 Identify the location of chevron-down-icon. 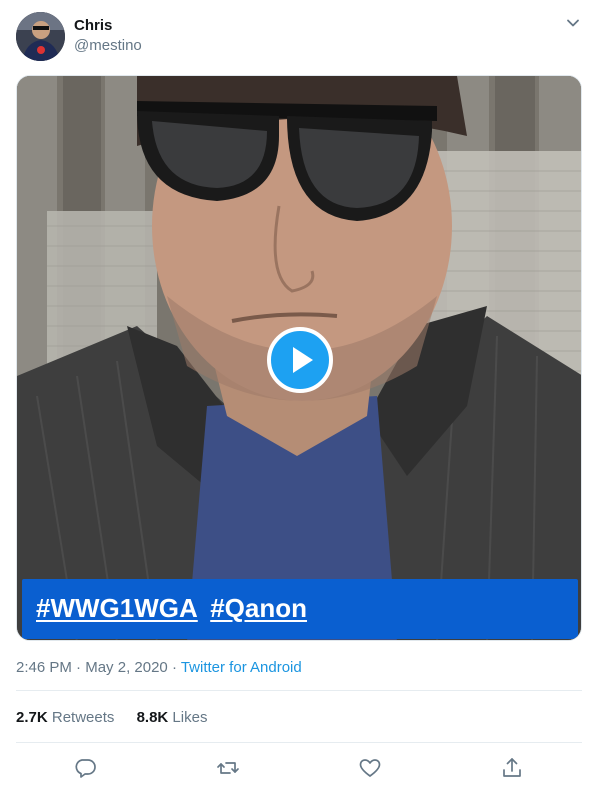
(573, 23).